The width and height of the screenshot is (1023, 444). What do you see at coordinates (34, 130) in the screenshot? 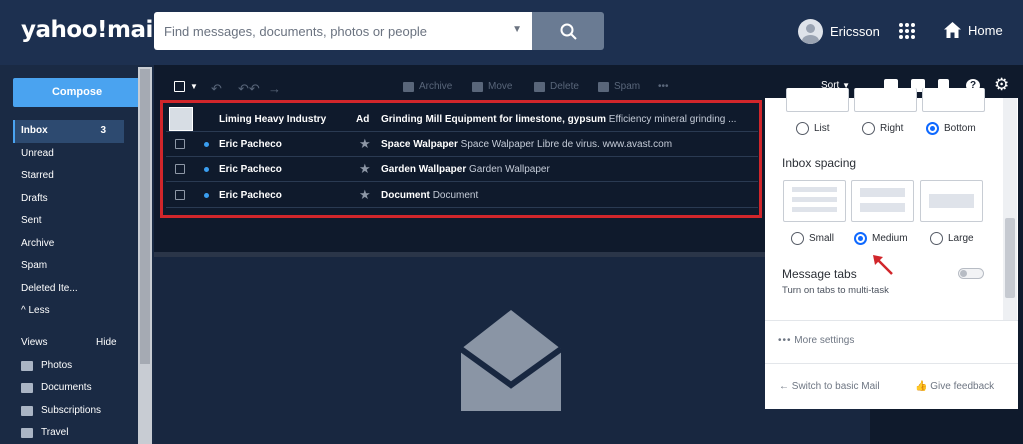
I see `sidebar-item-label: Inbox` at bounding box center [34, 130].